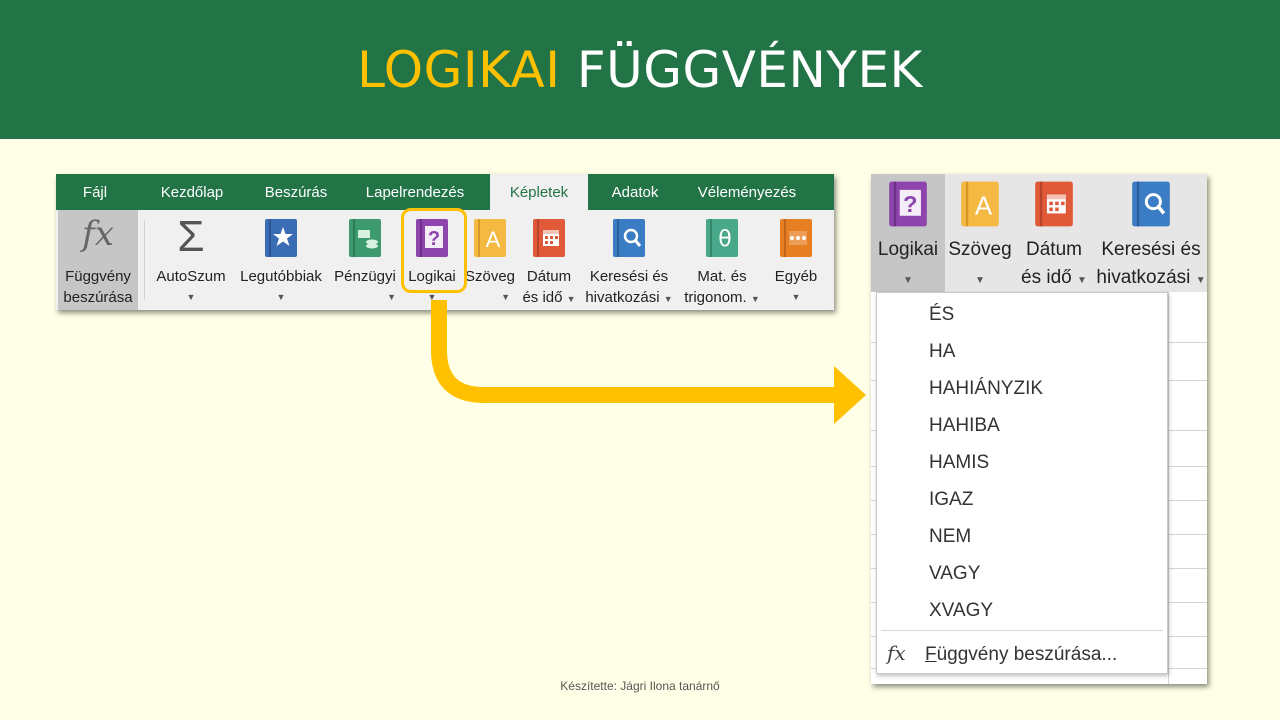 The width and height of the screenshot is (1280, 720). Describe the element at coordinates (1046, 277) in the screenshot. I see `date-time-label-2: és idő` at that location.